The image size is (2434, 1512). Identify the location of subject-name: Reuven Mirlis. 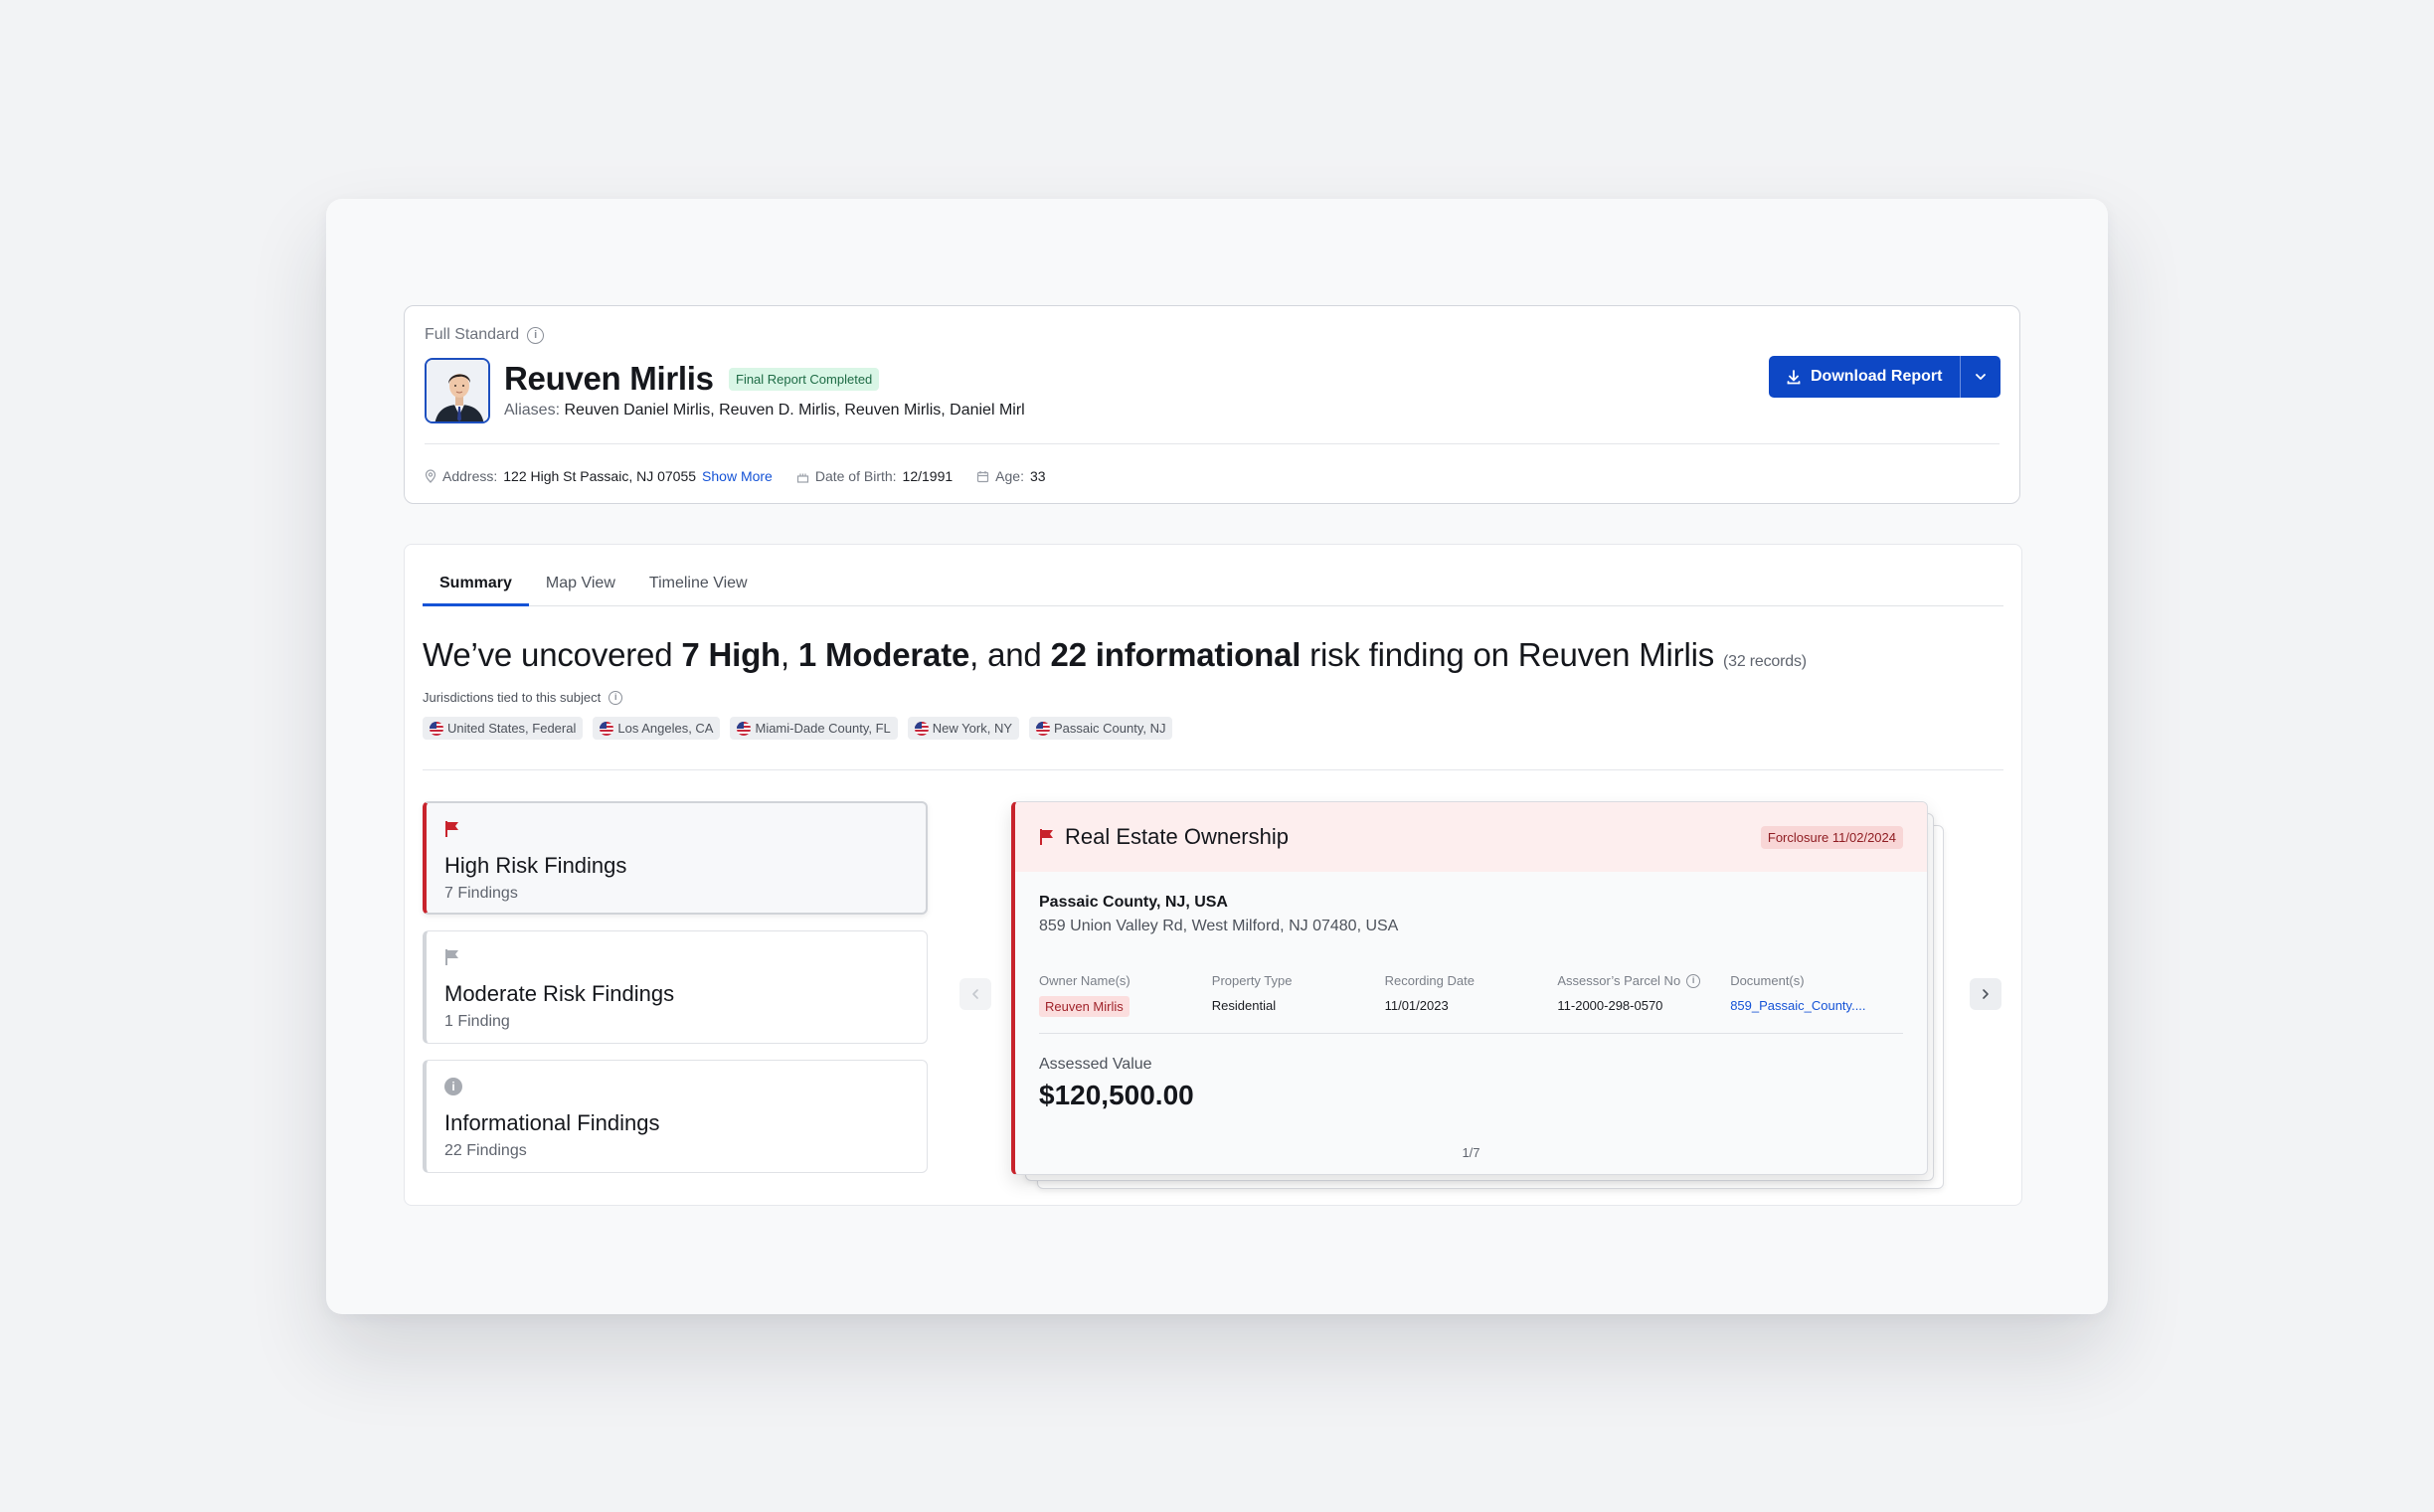
(609, 378).